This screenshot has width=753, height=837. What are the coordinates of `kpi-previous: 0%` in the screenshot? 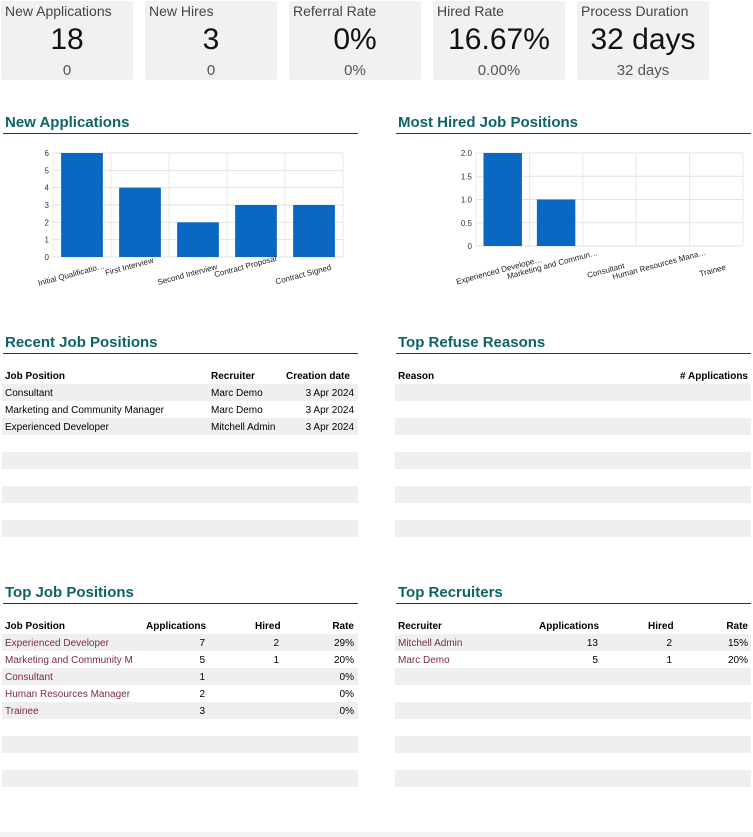 It's located at (355, 70).